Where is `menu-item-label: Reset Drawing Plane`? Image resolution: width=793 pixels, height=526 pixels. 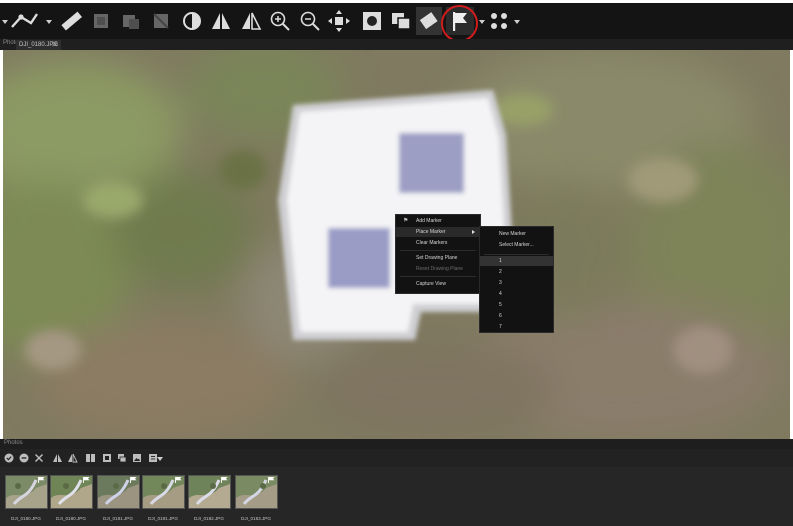
menu-item-label: Reset Drawing Plane is located at coordinates (439, 269).